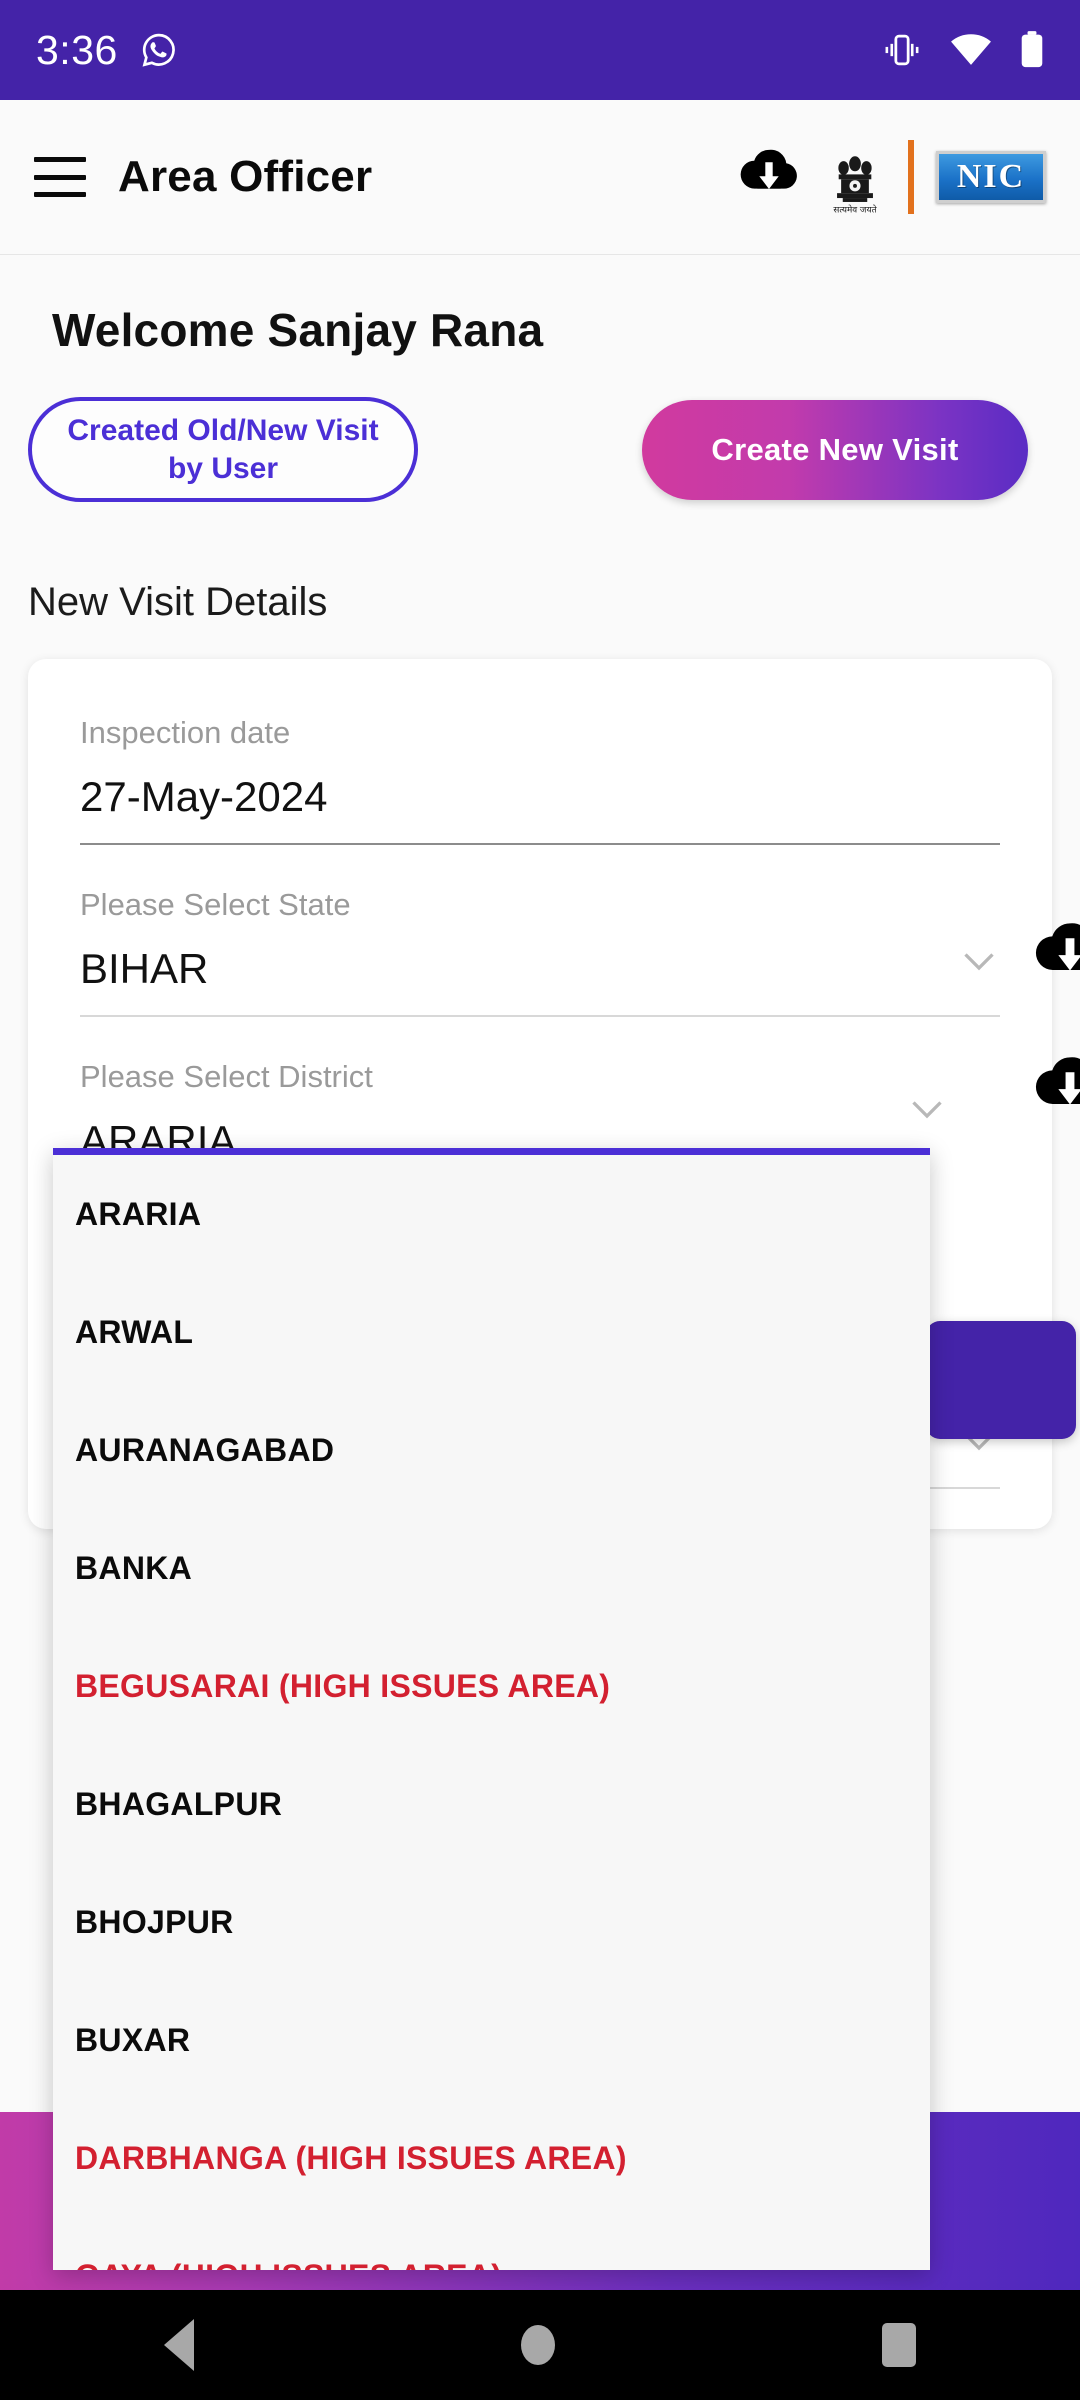 The width and height of the screenshot is (1080, 2400). I want to click on dropdown-item: ARWAL, so click(491, 1332).